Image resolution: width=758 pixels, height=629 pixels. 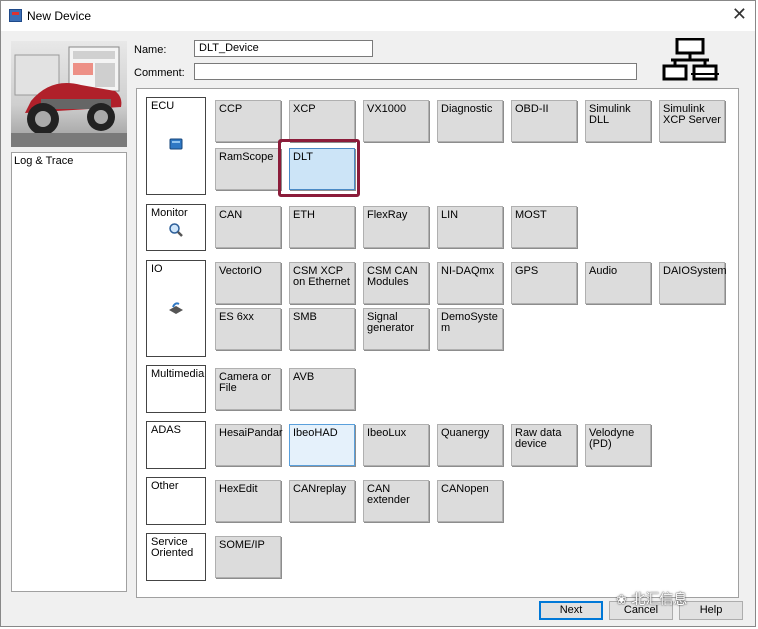 What do you see at coordinates (165, 486) in the screenshot?
I see `category-label: Other` at bounding box center [165, 486].